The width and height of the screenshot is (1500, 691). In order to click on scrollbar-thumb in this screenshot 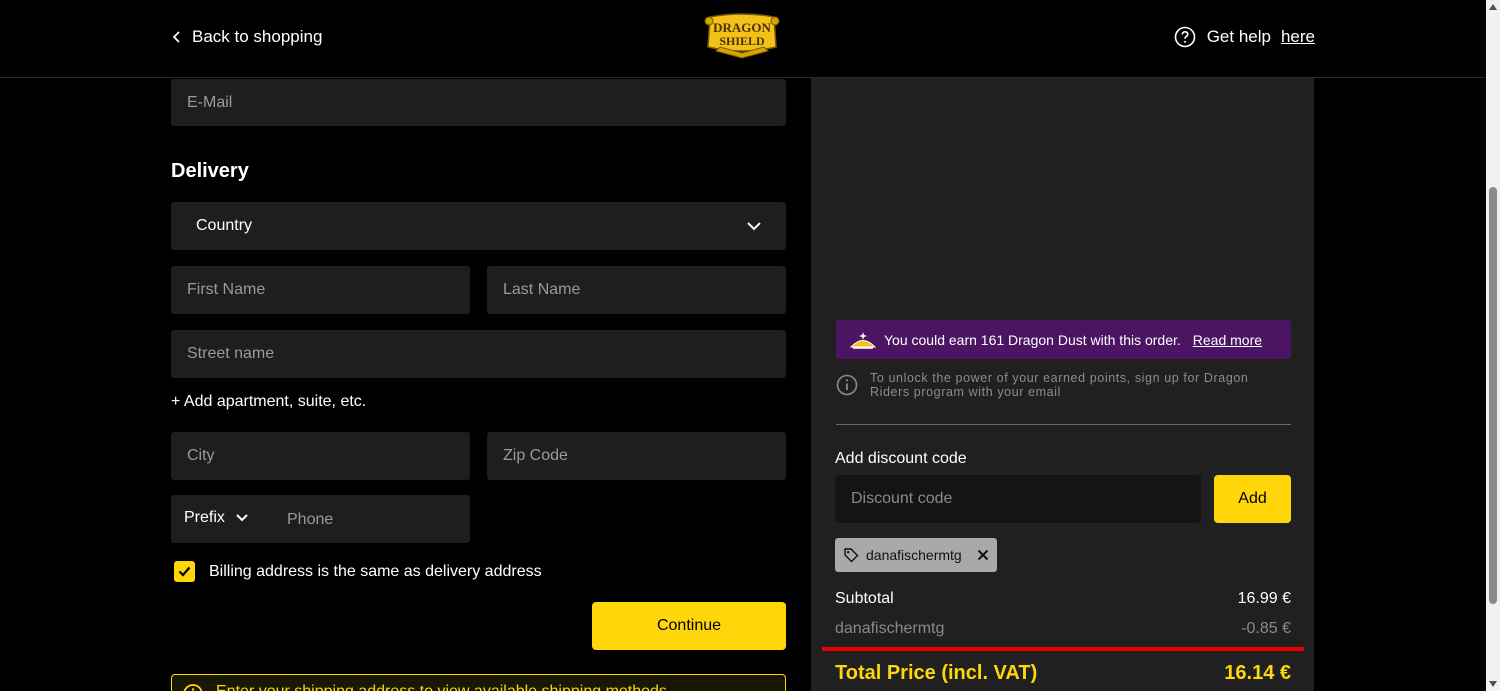, I will do `click(1493, 395)`.